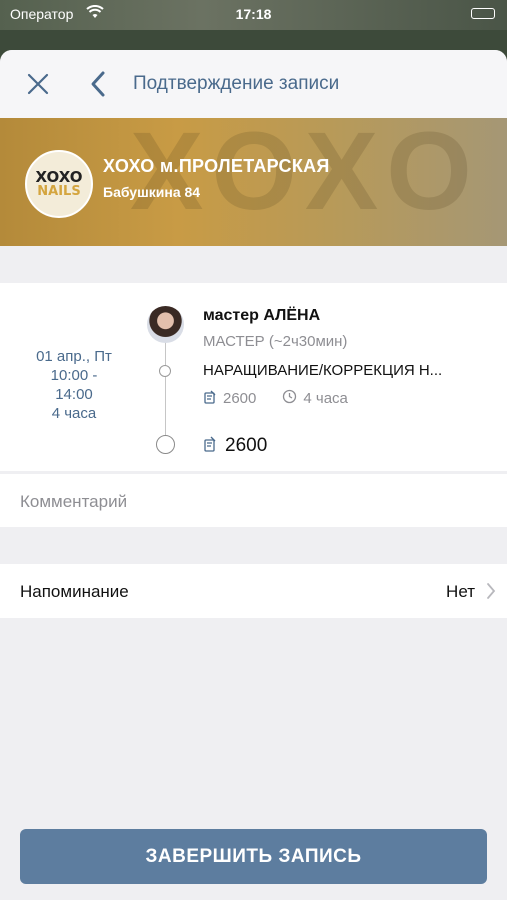  I want to click on reminder-row: Напоминание Нет, so click(253, 591).